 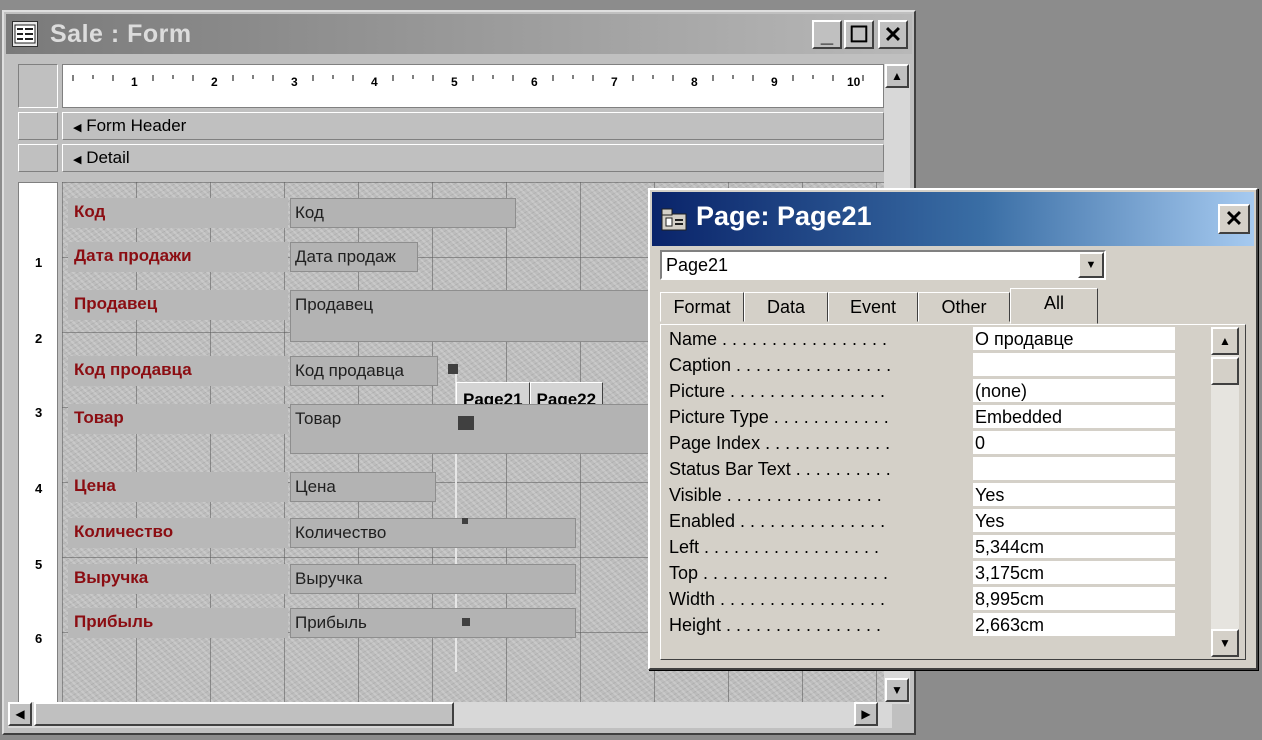 I want to click on detail-section-selector, so click(x=38, y=158).